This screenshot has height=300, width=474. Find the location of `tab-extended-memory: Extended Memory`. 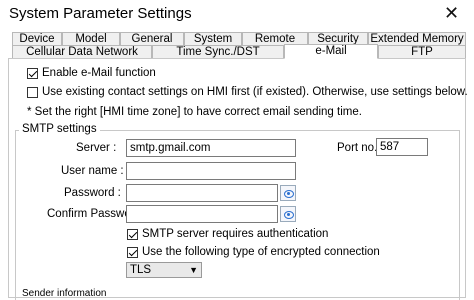

tab-extended-memory: Extended Memory is located at coordinates (417, 39).